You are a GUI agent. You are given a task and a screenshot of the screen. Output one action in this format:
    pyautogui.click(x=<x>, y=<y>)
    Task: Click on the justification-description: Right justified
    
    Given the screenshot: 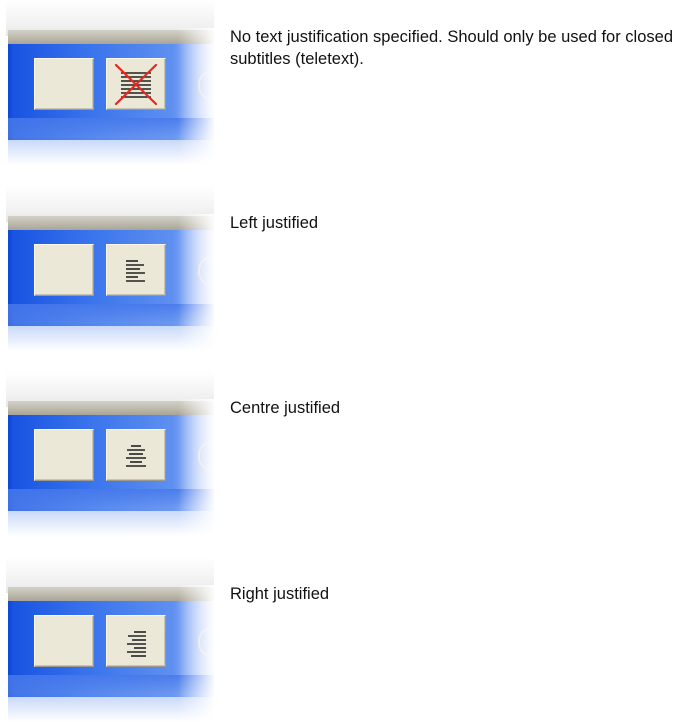 What is the action you would take?
    pyautogui.click(x=280, y=594)
    